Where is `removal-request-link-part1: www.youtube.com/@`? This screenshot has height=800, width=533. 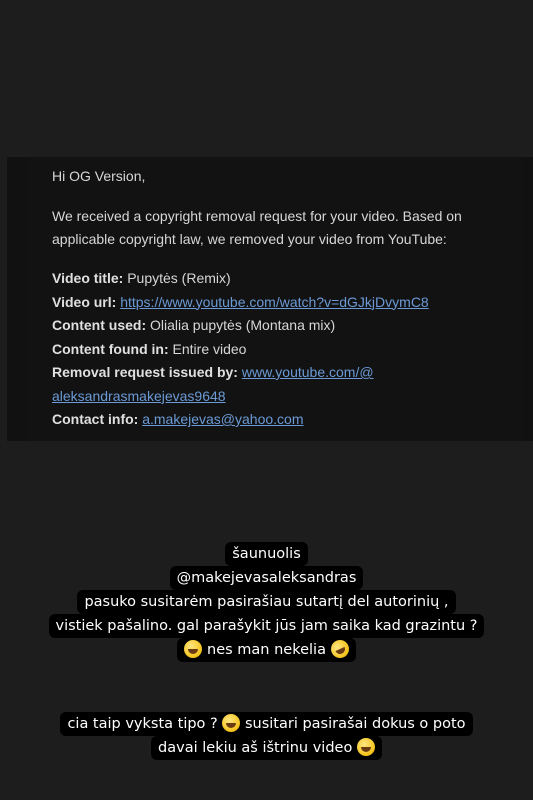
removal-request-link-part1: www.youtube.com/@ is located at coordinates (308, 372).